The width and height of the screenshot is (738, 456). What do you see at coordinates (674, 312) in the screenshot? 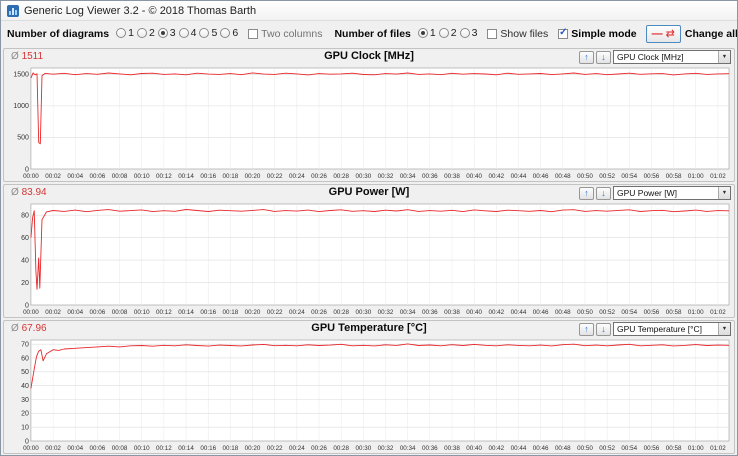
I see `svg-text: 00:58` at bounding box center [674, 312].